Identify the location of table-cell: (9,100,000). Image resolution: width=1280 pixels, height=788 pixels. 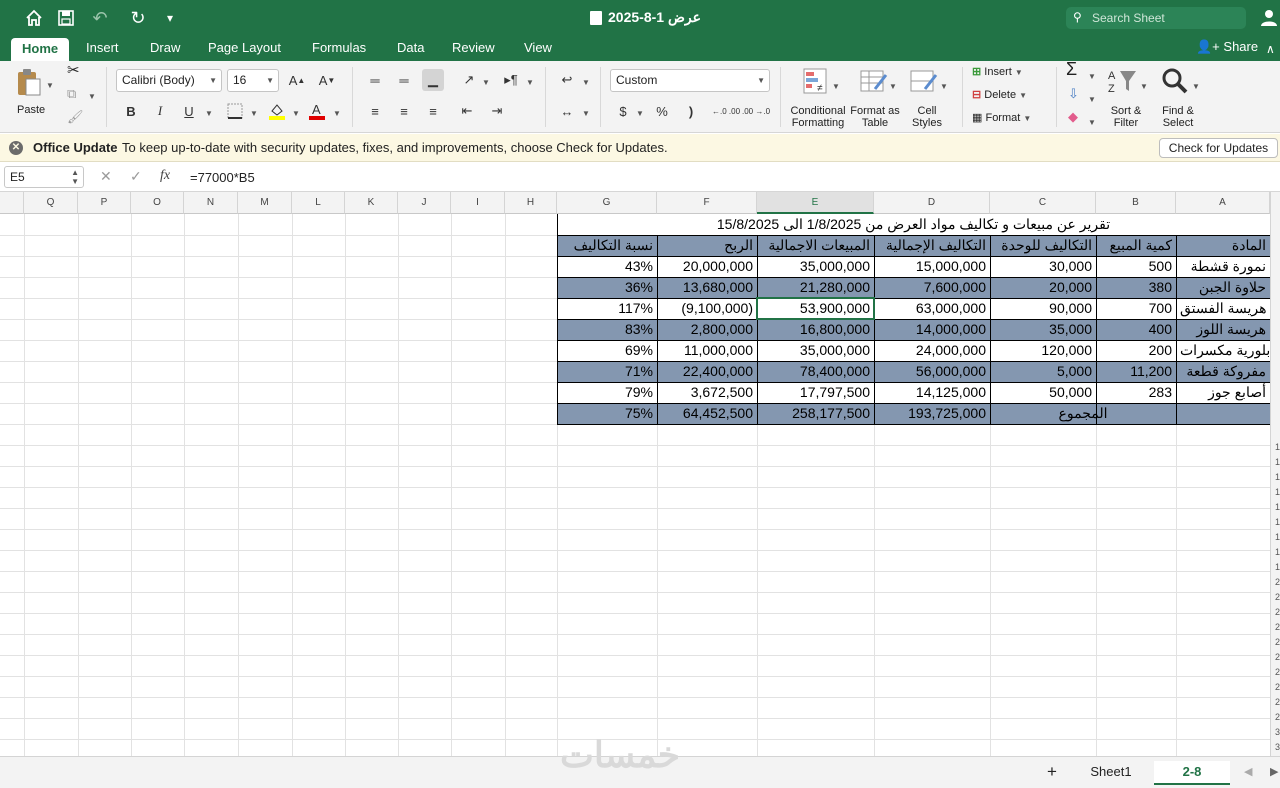
(707, 308).